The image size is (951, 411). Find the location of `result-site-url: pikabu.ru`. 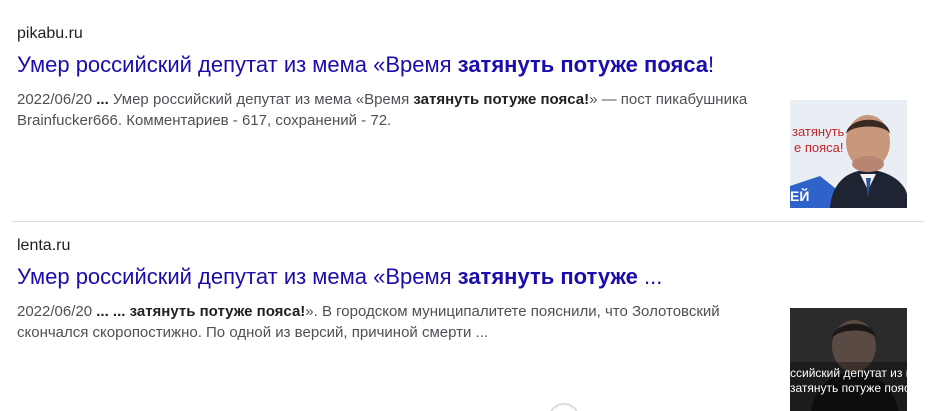

result-site-url: pikabu.ru is located at coordinates (462, 34).